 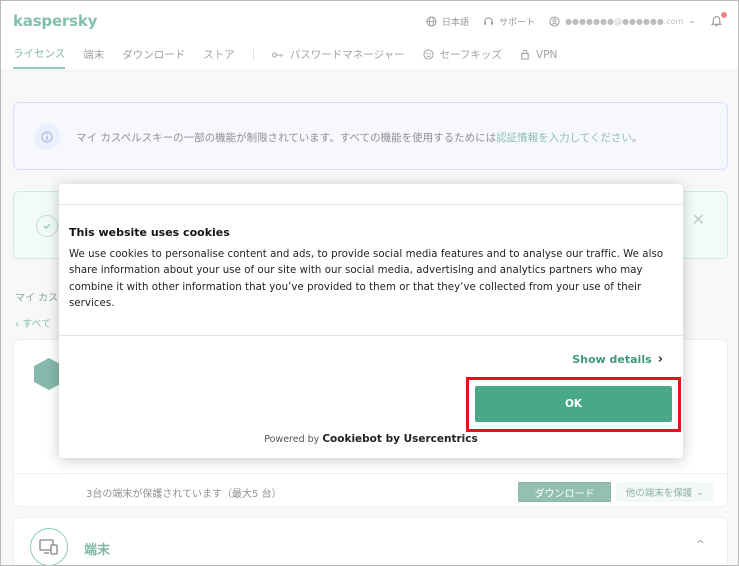 What do you see at coordinates (612, 359) in the screenshot?
I see `show-details-label: Show details` at bounding box center [612, 359].